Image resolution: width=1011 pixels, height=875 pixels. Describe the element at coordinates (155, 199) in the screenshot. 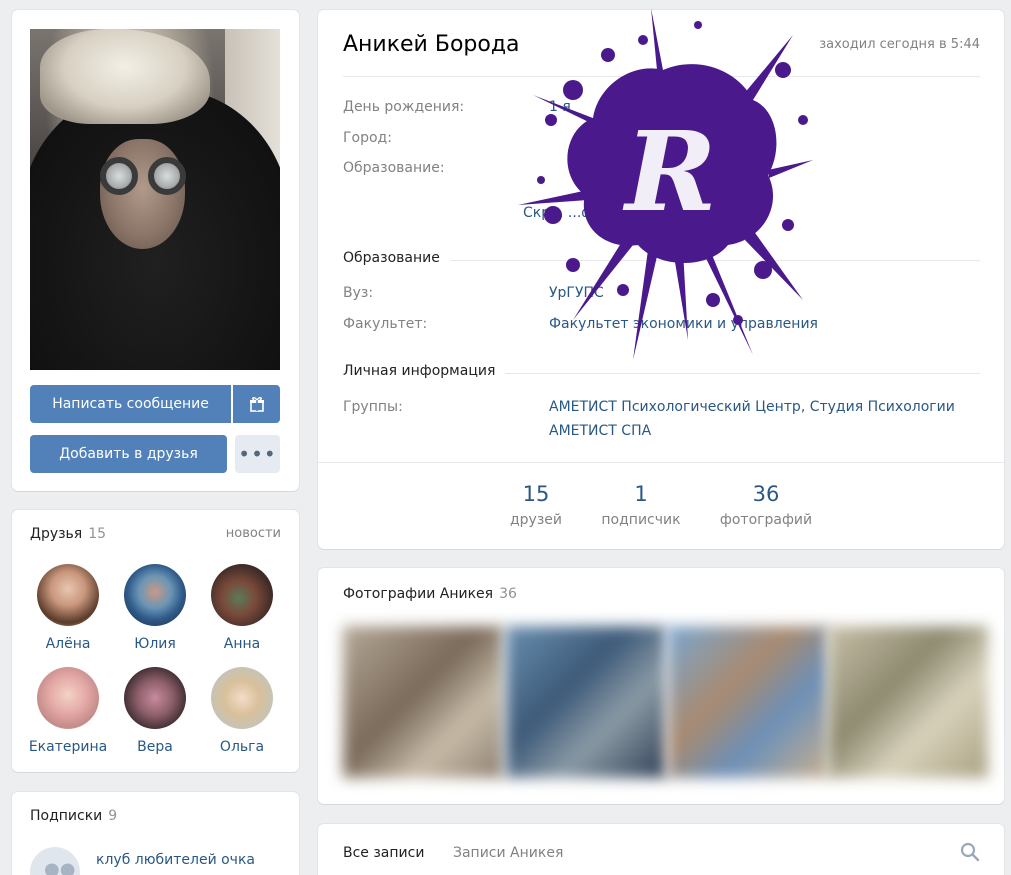

I see `profile-photo` at that location.